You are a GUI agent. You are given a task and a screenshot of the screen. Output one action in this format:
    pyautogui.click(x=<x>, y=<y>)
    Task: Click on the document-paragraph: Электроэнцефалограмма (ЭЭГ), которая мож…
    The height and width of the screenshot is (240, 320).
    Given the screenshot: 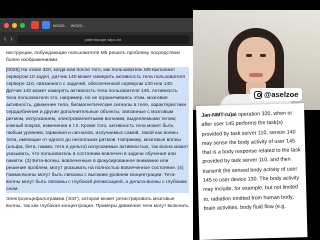 What is the action you would take?
    pyautogui.click(x=97, y=203)
    